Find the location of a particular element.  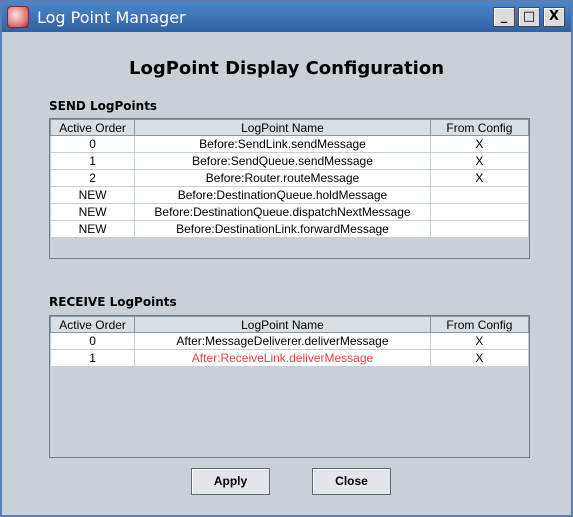

window-title: Log Point Manager is located at coordinates (111, 17).